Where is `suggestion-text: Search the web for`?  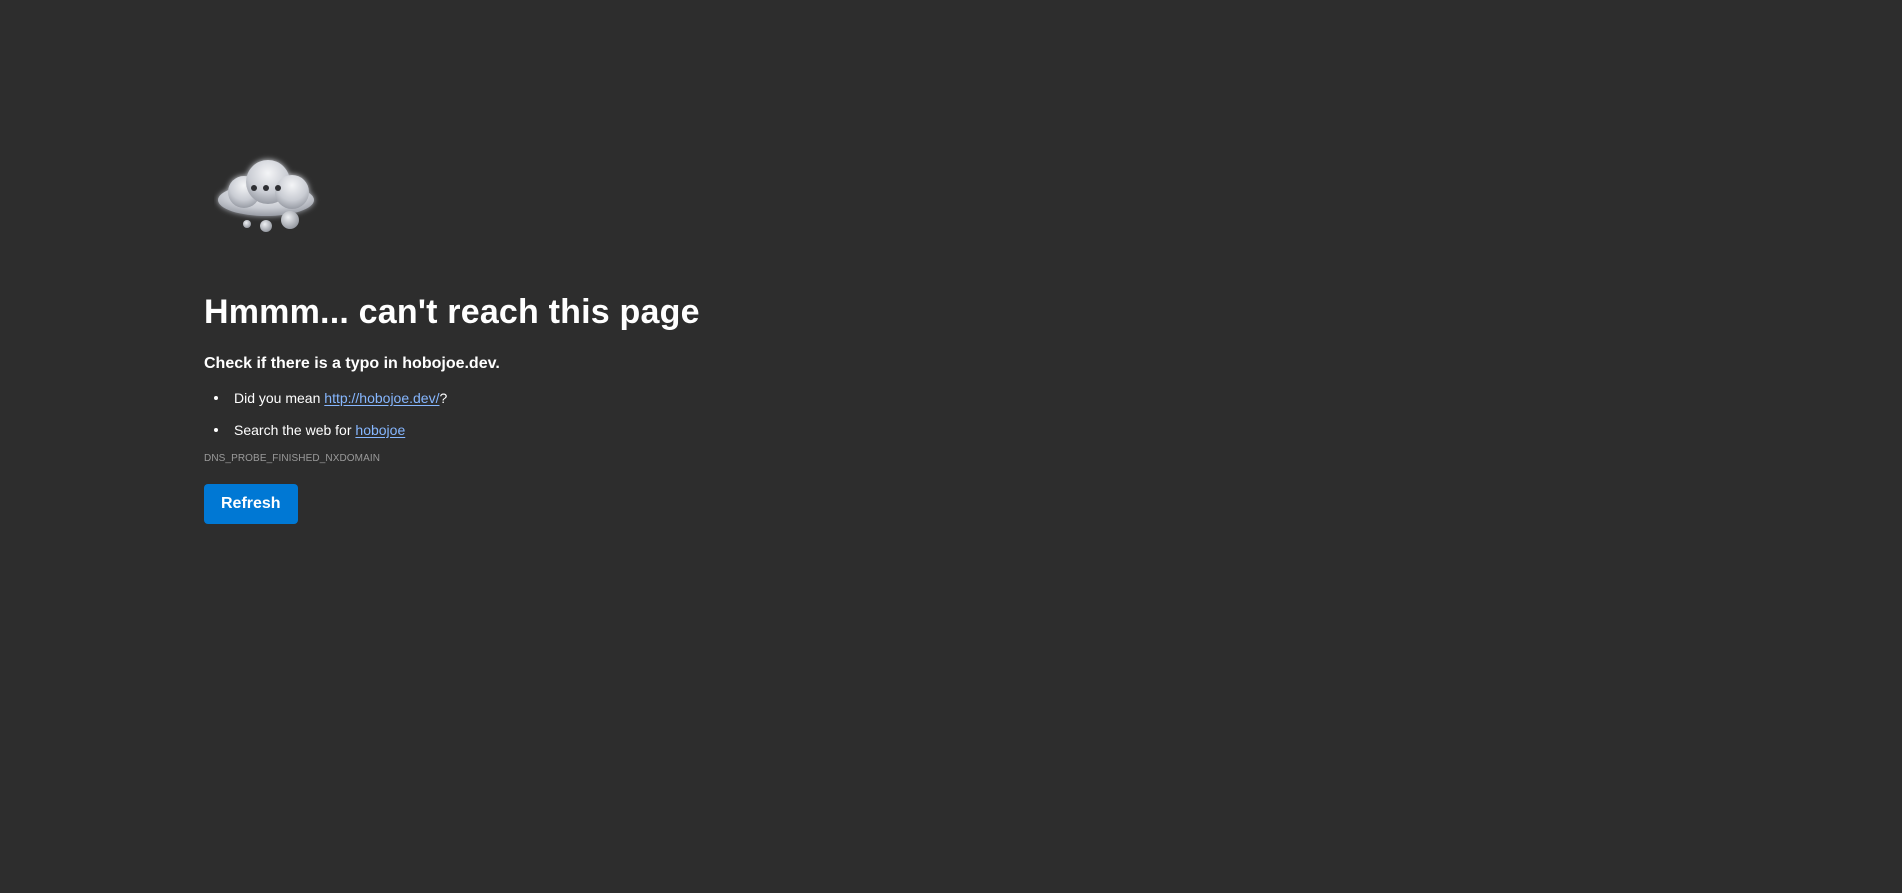
suggestion-text: Search the web for is located at coordinates (295, 429).